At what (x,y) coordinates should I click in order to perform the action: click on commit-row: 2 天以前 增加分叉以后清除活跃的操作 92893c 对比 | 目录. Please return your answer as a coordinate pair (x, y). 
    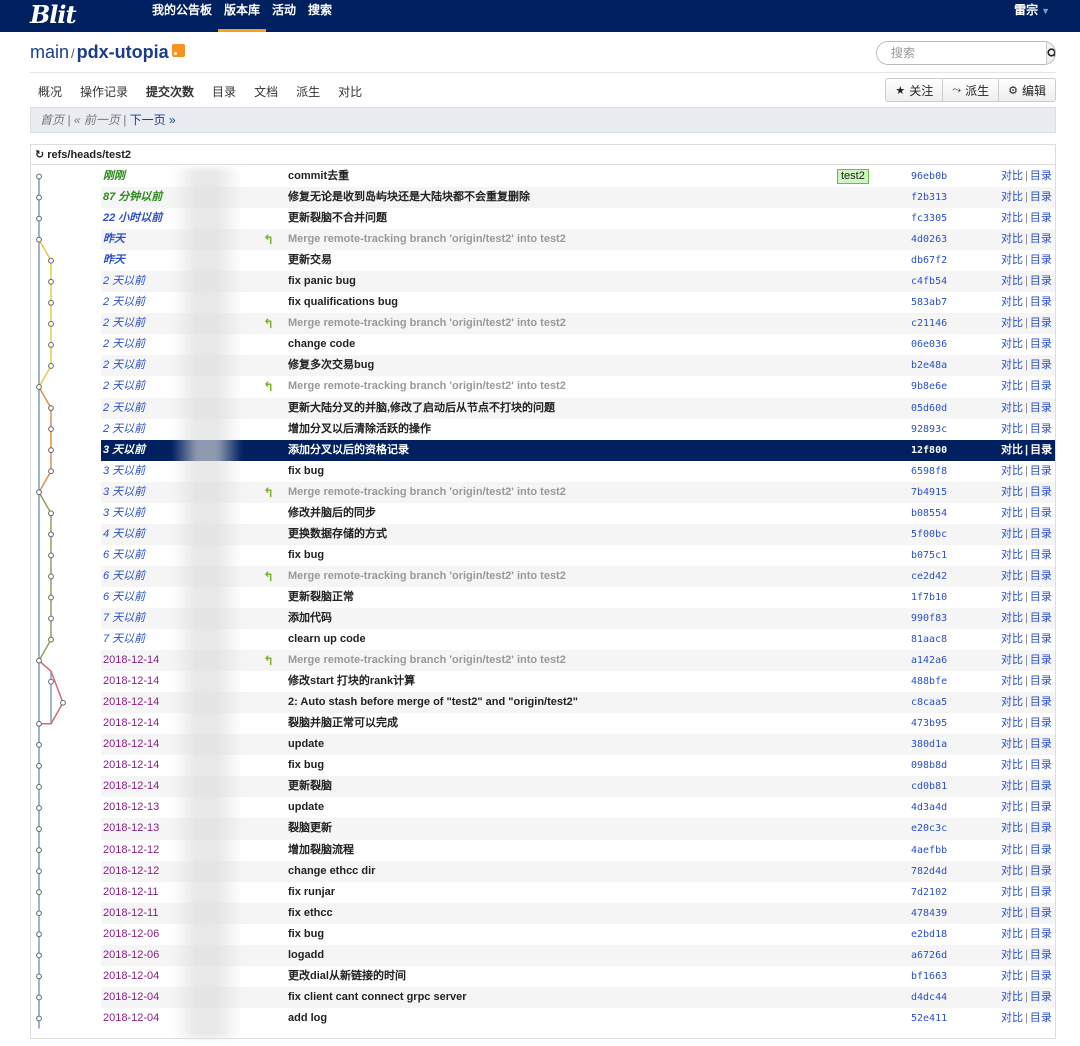
    Looking at the image, I should click on (578, 429).